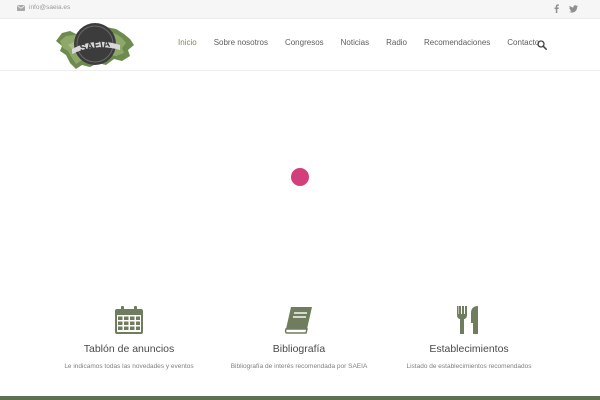 The width and height of the screenshot is (600, 400). I want to click on facebook-icon, so click(556, 8).